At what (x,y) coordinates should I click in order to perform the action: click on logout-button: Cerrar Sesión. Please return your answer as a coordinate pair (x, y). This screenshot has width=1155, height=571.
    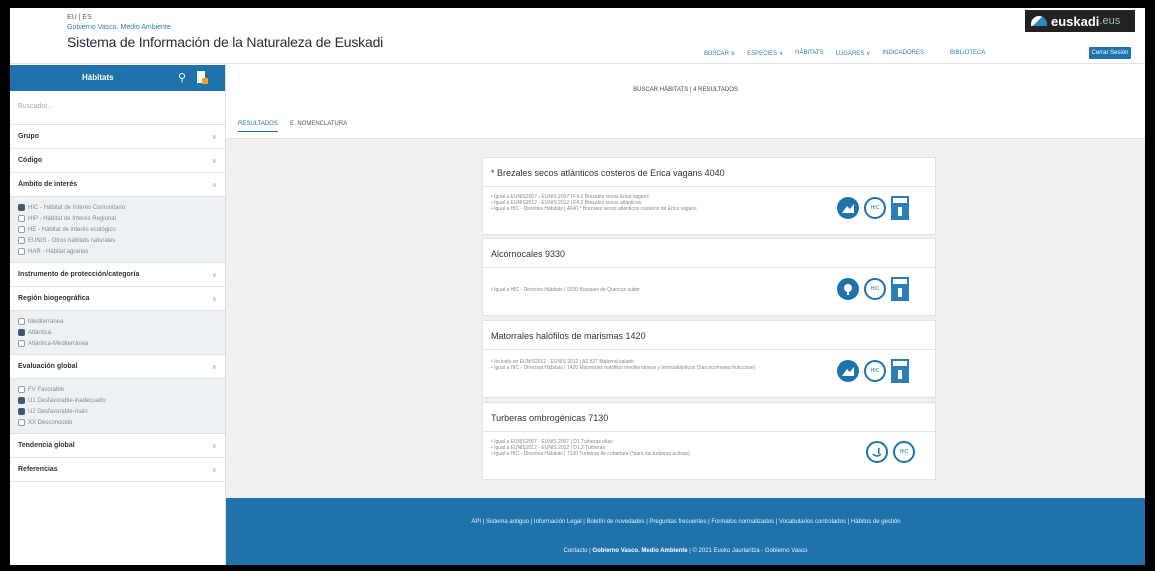
    Looking at the image, I should click on (1110, 53).